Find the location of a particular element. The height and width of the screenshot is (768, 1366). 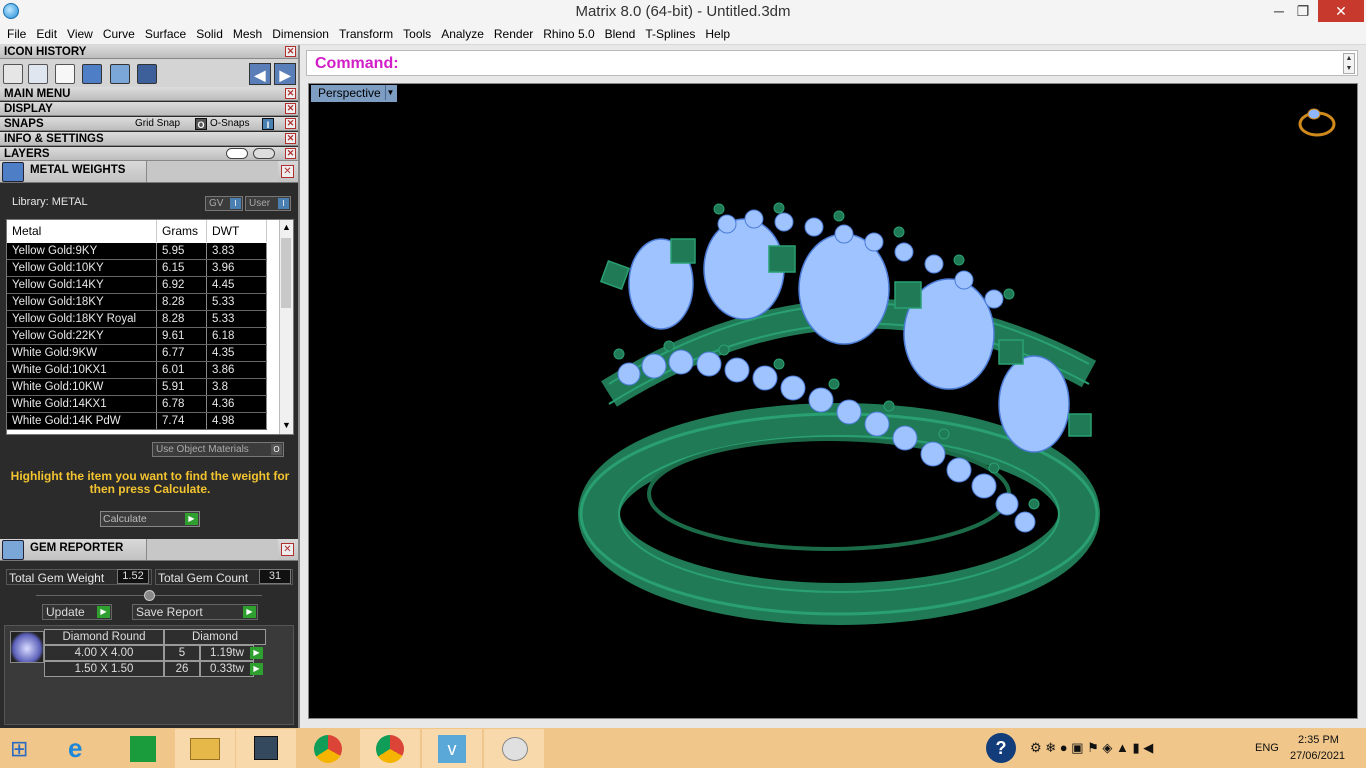

update-button: Update ▶ is located at coordinates (77, 612).